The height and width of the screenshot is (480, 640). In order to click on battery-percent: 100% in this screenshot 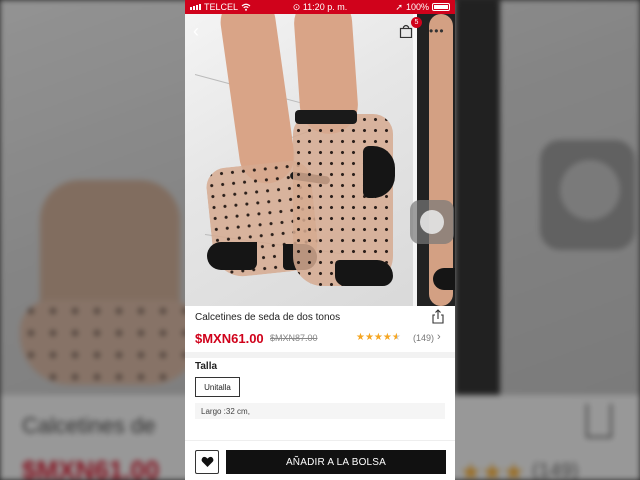, I will do `click(417, 7)`.